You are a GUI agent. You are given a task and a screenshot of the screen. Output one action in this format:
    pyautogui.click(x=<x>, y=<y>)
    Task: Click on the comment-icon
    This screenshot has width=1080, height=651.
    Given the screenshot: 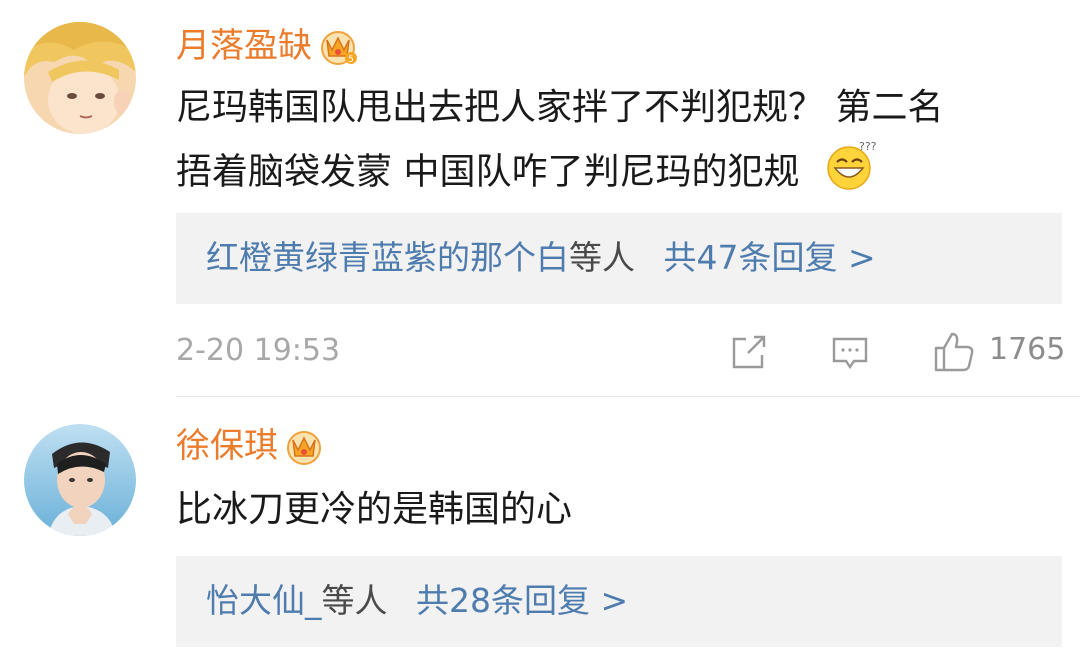 What is the action you would take?
    pyautogui.click(x=850, y=355)
    